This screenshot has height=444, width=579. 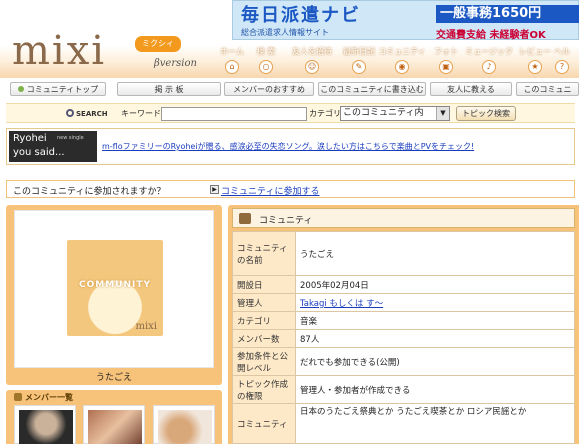 What do you see at coordinates (264, 338) in the screenshot?
I see `info-key: メンバー数` at bounding box center [264, 338].